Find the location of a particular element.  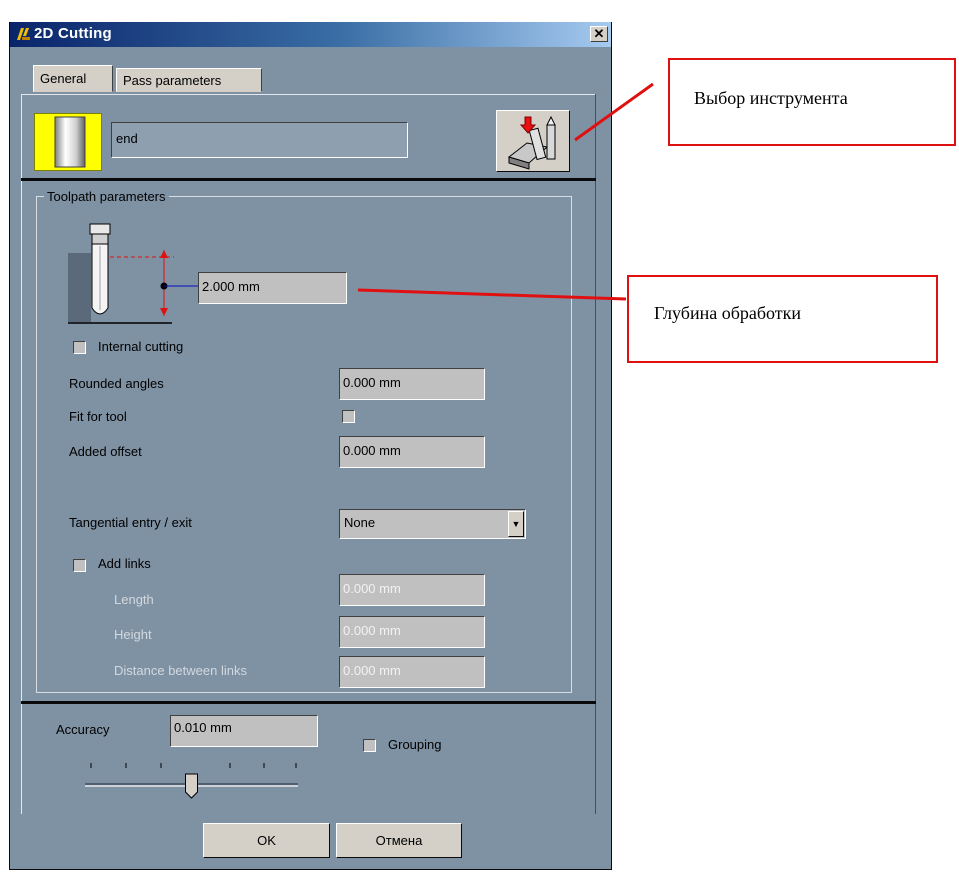

cancel-button-label: Отмена is located at coordinates (399, 840).